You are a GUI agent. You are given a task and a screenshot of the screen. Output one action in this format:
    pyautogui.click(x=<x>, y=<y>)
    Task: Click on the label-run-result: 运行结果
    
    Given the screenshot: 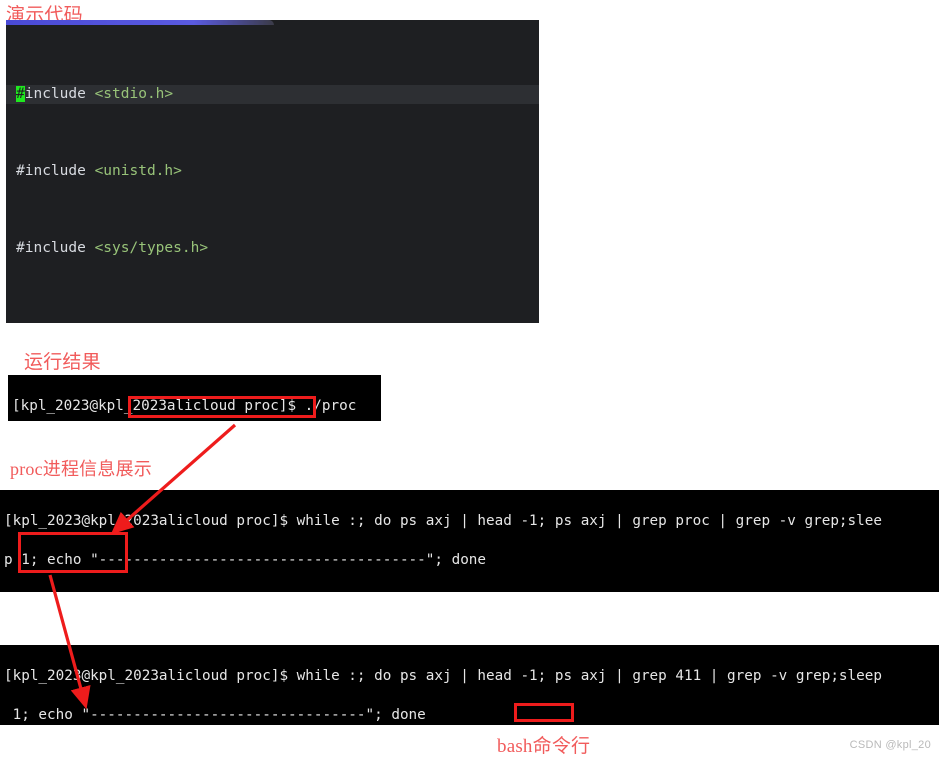 What is the action you would take?
    pyautogui.click(x=62, y=362)
    